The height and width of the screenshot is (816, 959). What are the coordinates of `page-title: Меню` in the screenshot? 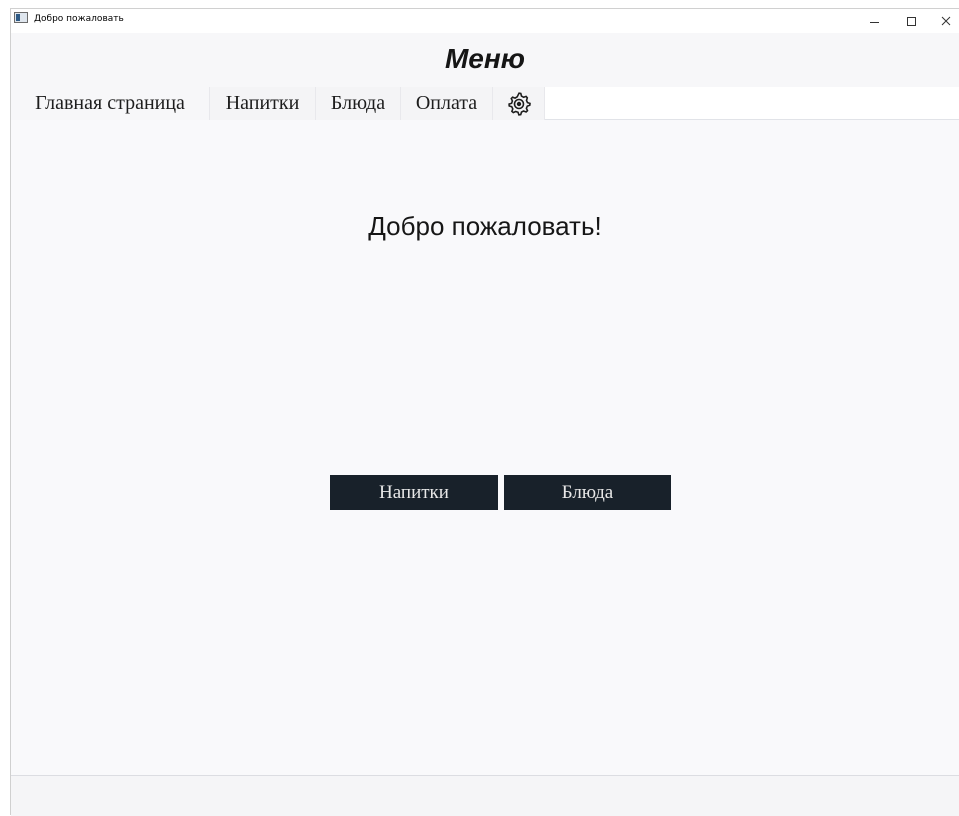 It's located at (485, 58).